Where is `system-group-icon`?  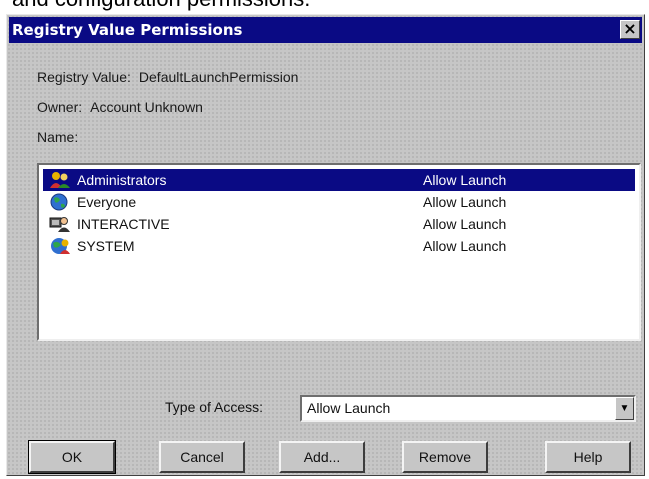
system-group-icon is located at coordinates (60, 246).